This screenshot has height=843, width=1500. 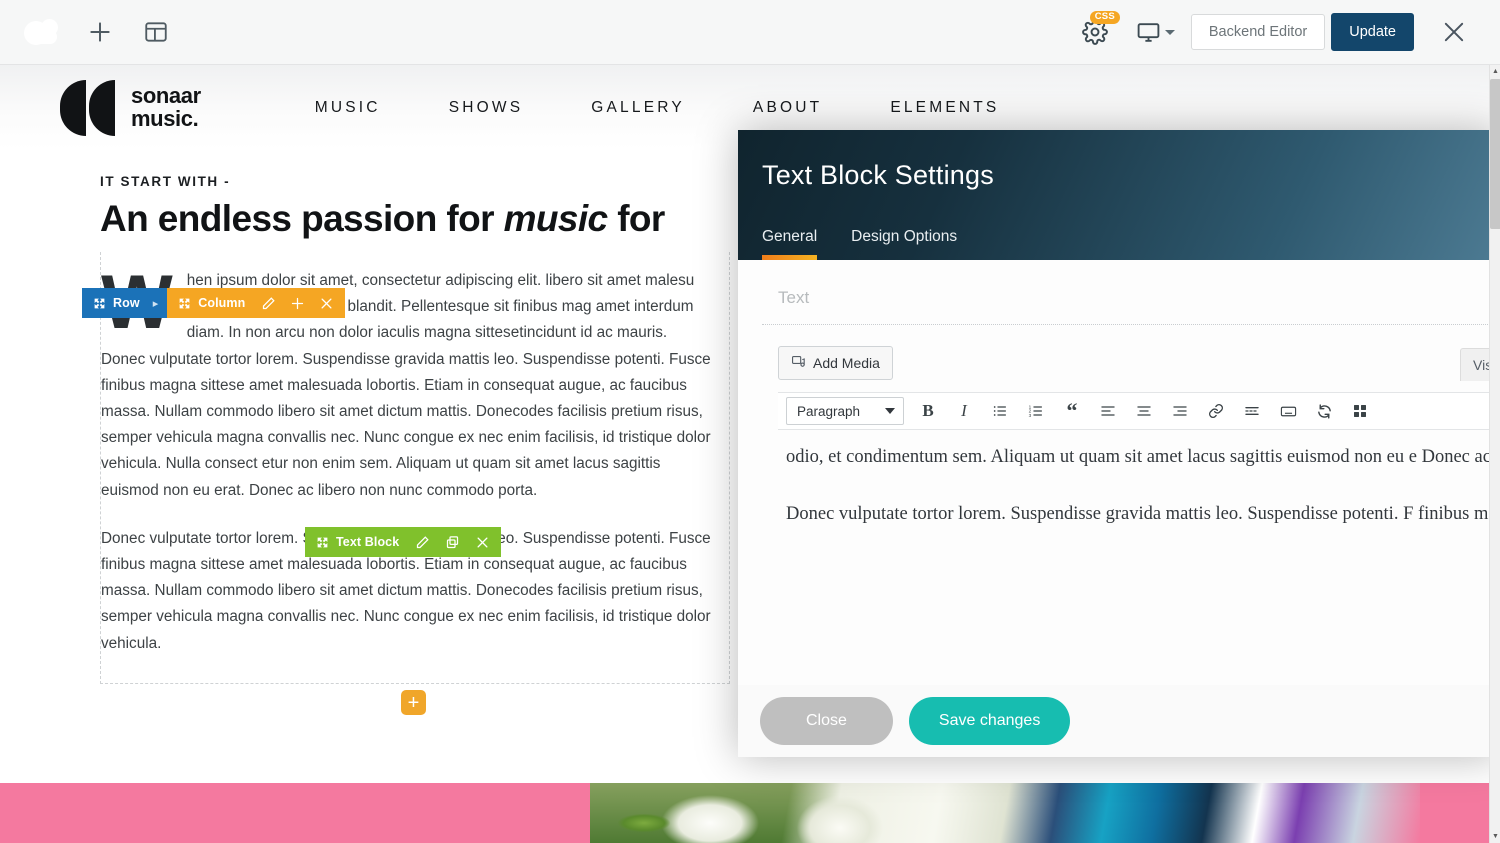 I want to click on link-icon, so click(x=1216, y=411).